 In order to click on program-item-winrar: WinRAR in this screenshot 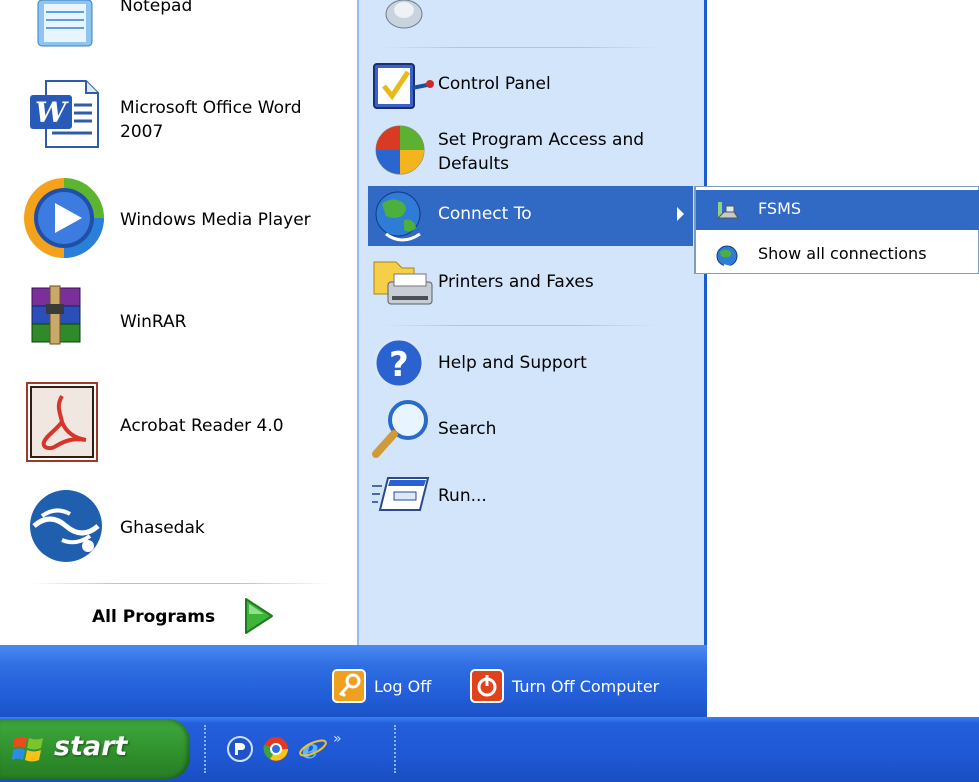, I will do `click(179, 322)`.